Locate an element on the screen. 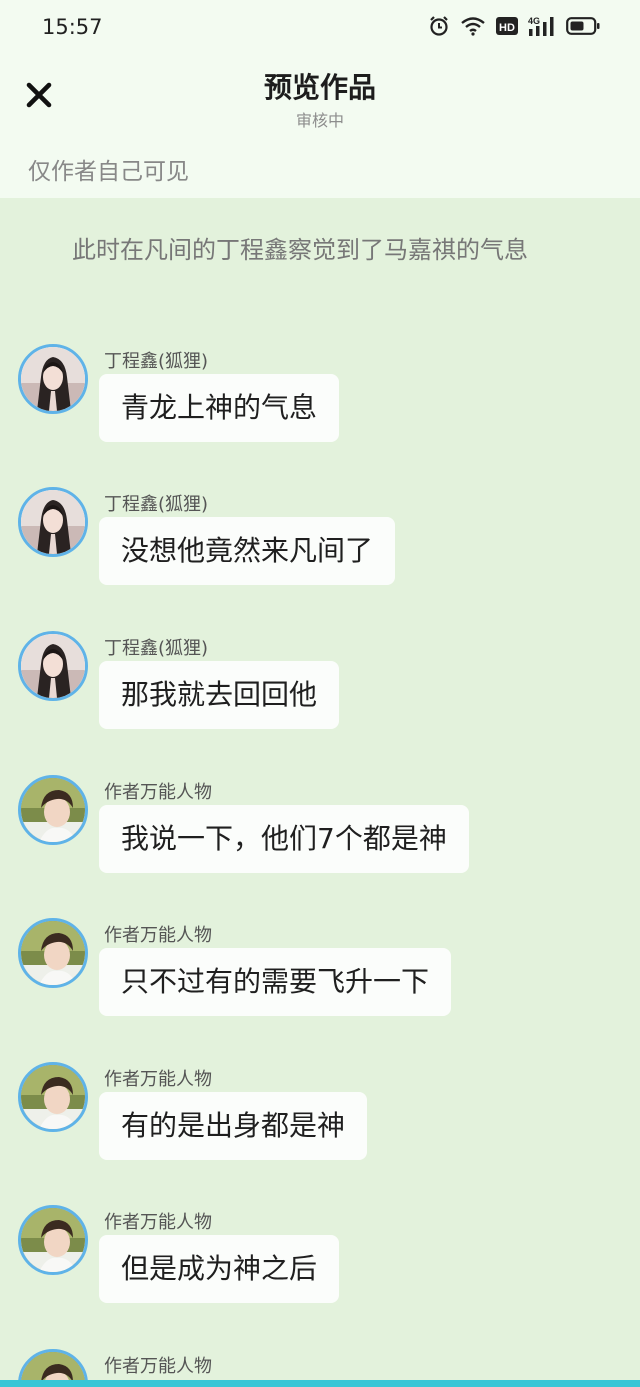 This screenshot has width=640, height=1387. page-title: 预览作品 is located at coordinates (319, 87).